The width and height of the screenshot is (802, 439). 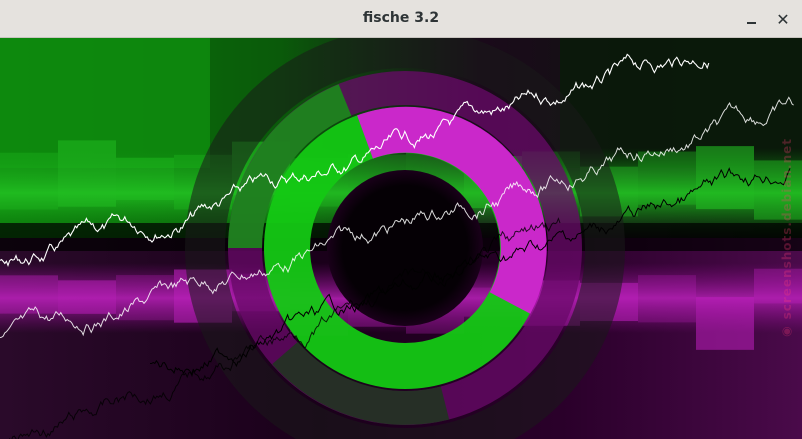 What do you see at coordinates (405, 248) in the screenshot?
I see `center-hole` at bounding box center [405, 248].